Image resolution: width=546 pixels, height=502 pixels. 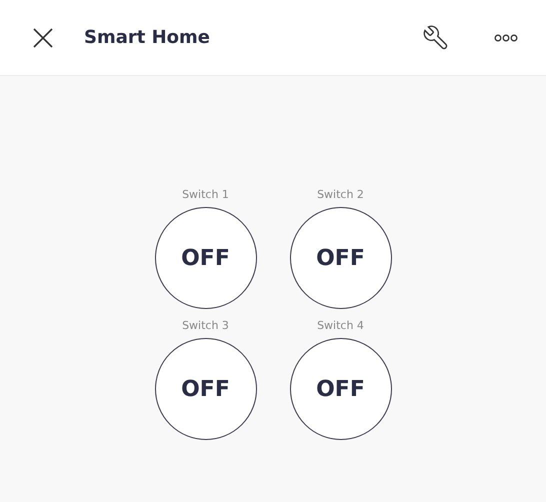 I want to click on switch-label: Switch 3, so click(x=205, y=325).